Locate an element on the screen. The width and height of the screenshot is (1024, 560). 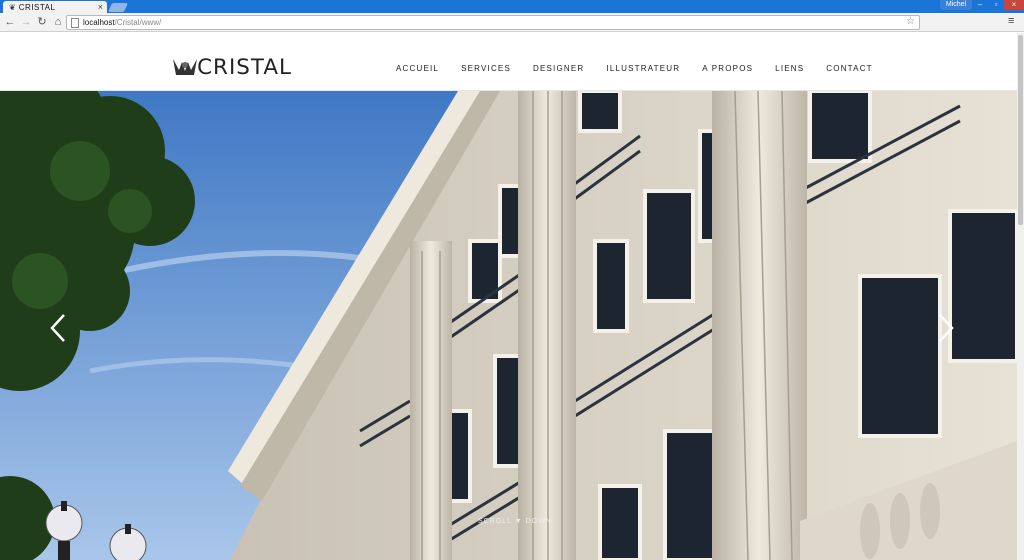
browser-toolbar: ← → ↻ ⌂ localhost /Cristal/www/ ☆ ≡ is located at coordinates (512, 22).